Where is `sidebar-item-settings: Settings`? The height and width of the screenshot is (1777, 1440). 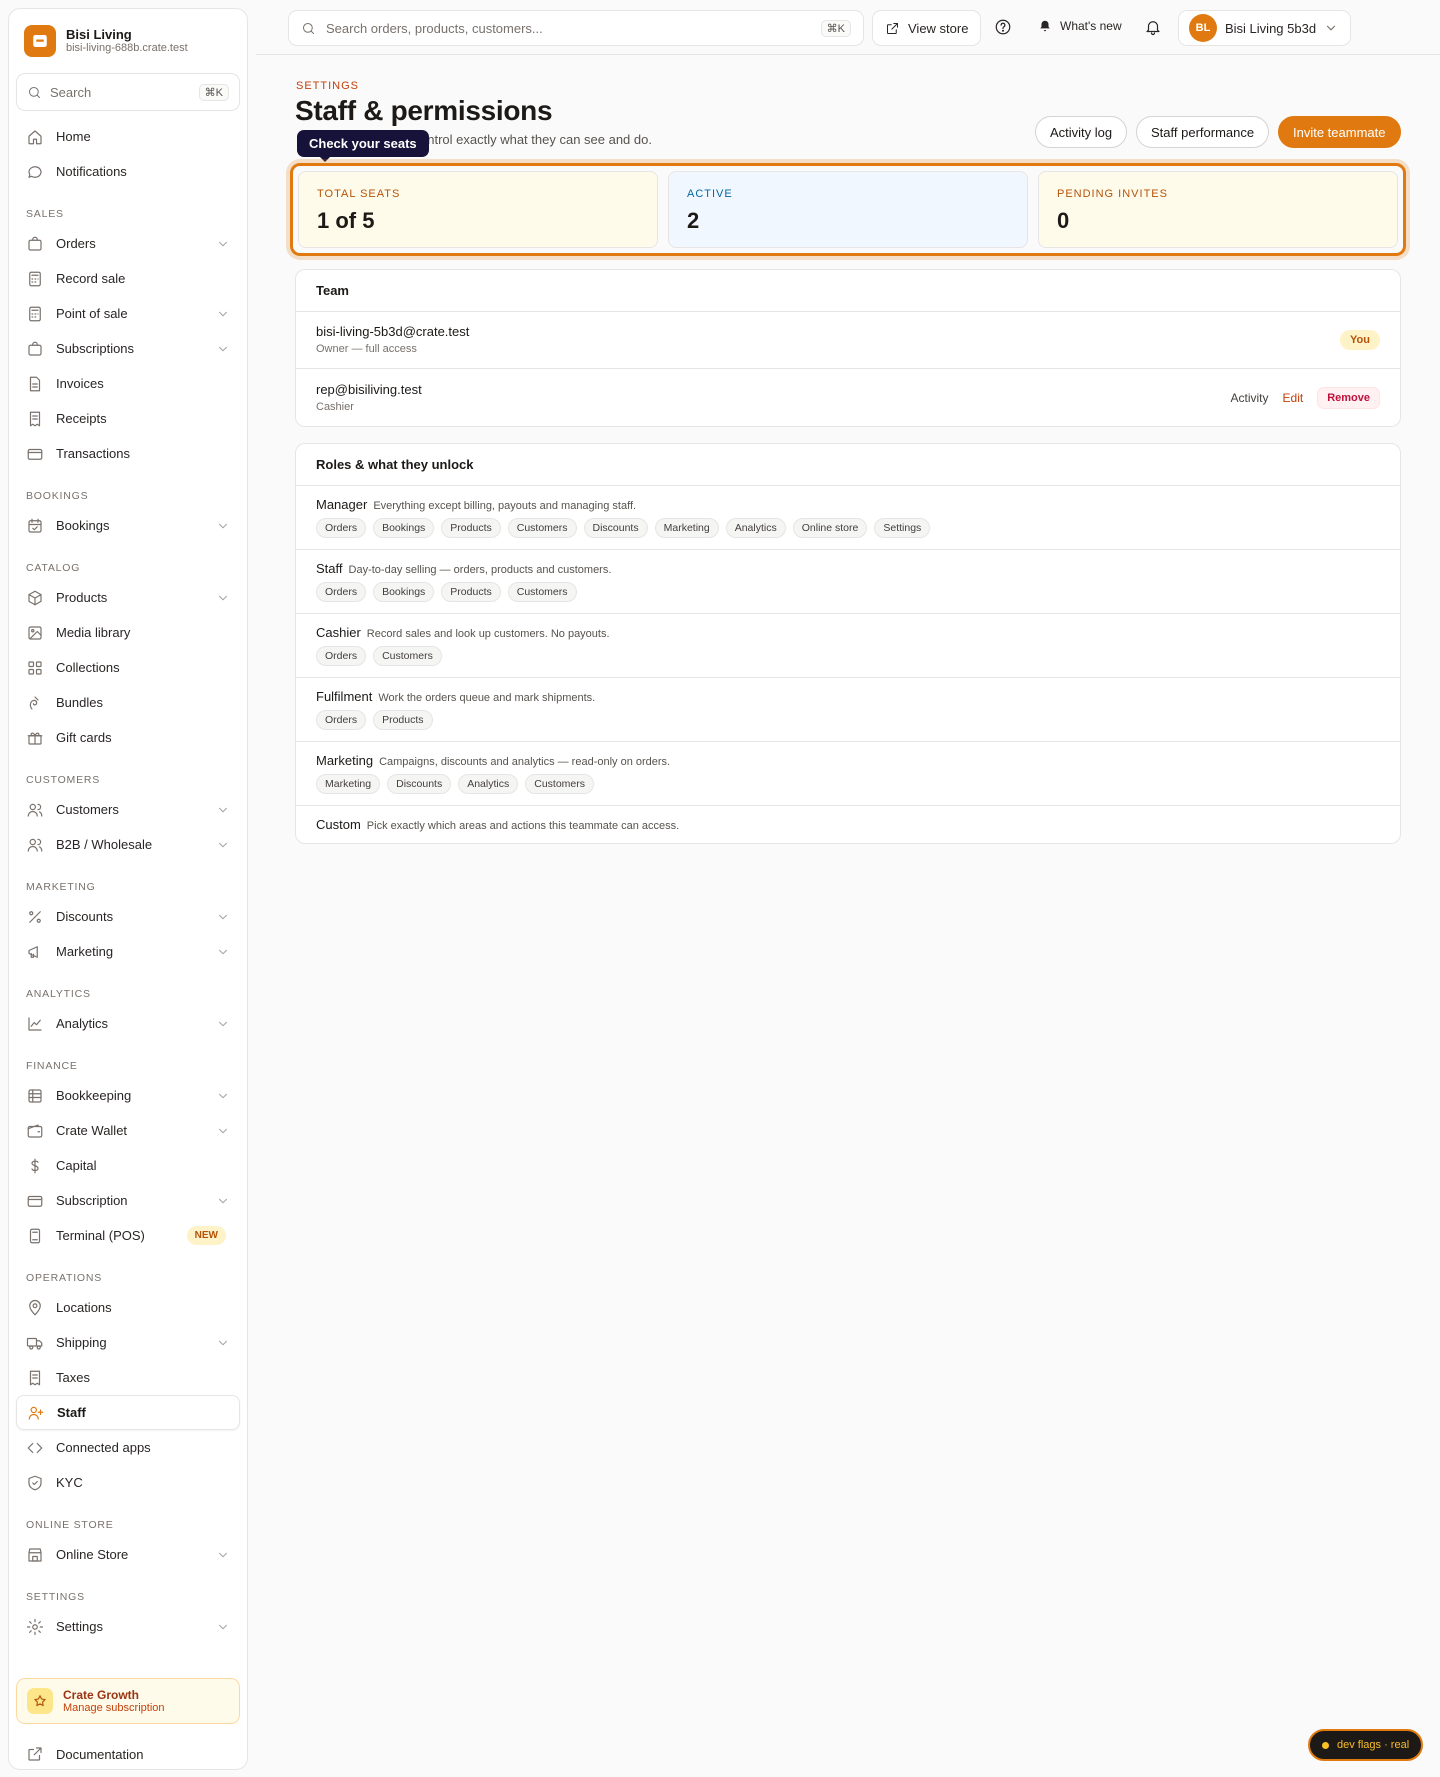
sidebar-item-settings: Settings is located at coordinates (128, 1626).